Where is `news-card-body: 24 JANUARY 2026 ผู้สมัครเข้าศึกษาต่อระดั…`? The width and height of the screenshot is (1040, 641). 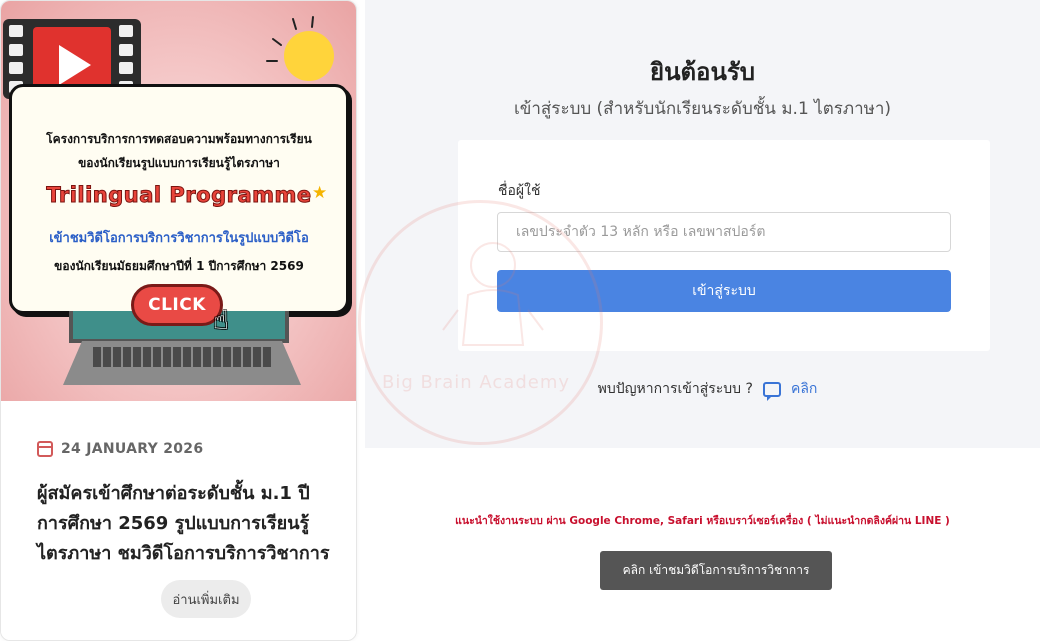 news-card-body: 24 JANUARY 2026 ผู้สมัครเข้าศึกษาต่อระดั… is located at coordinates (178, 520).